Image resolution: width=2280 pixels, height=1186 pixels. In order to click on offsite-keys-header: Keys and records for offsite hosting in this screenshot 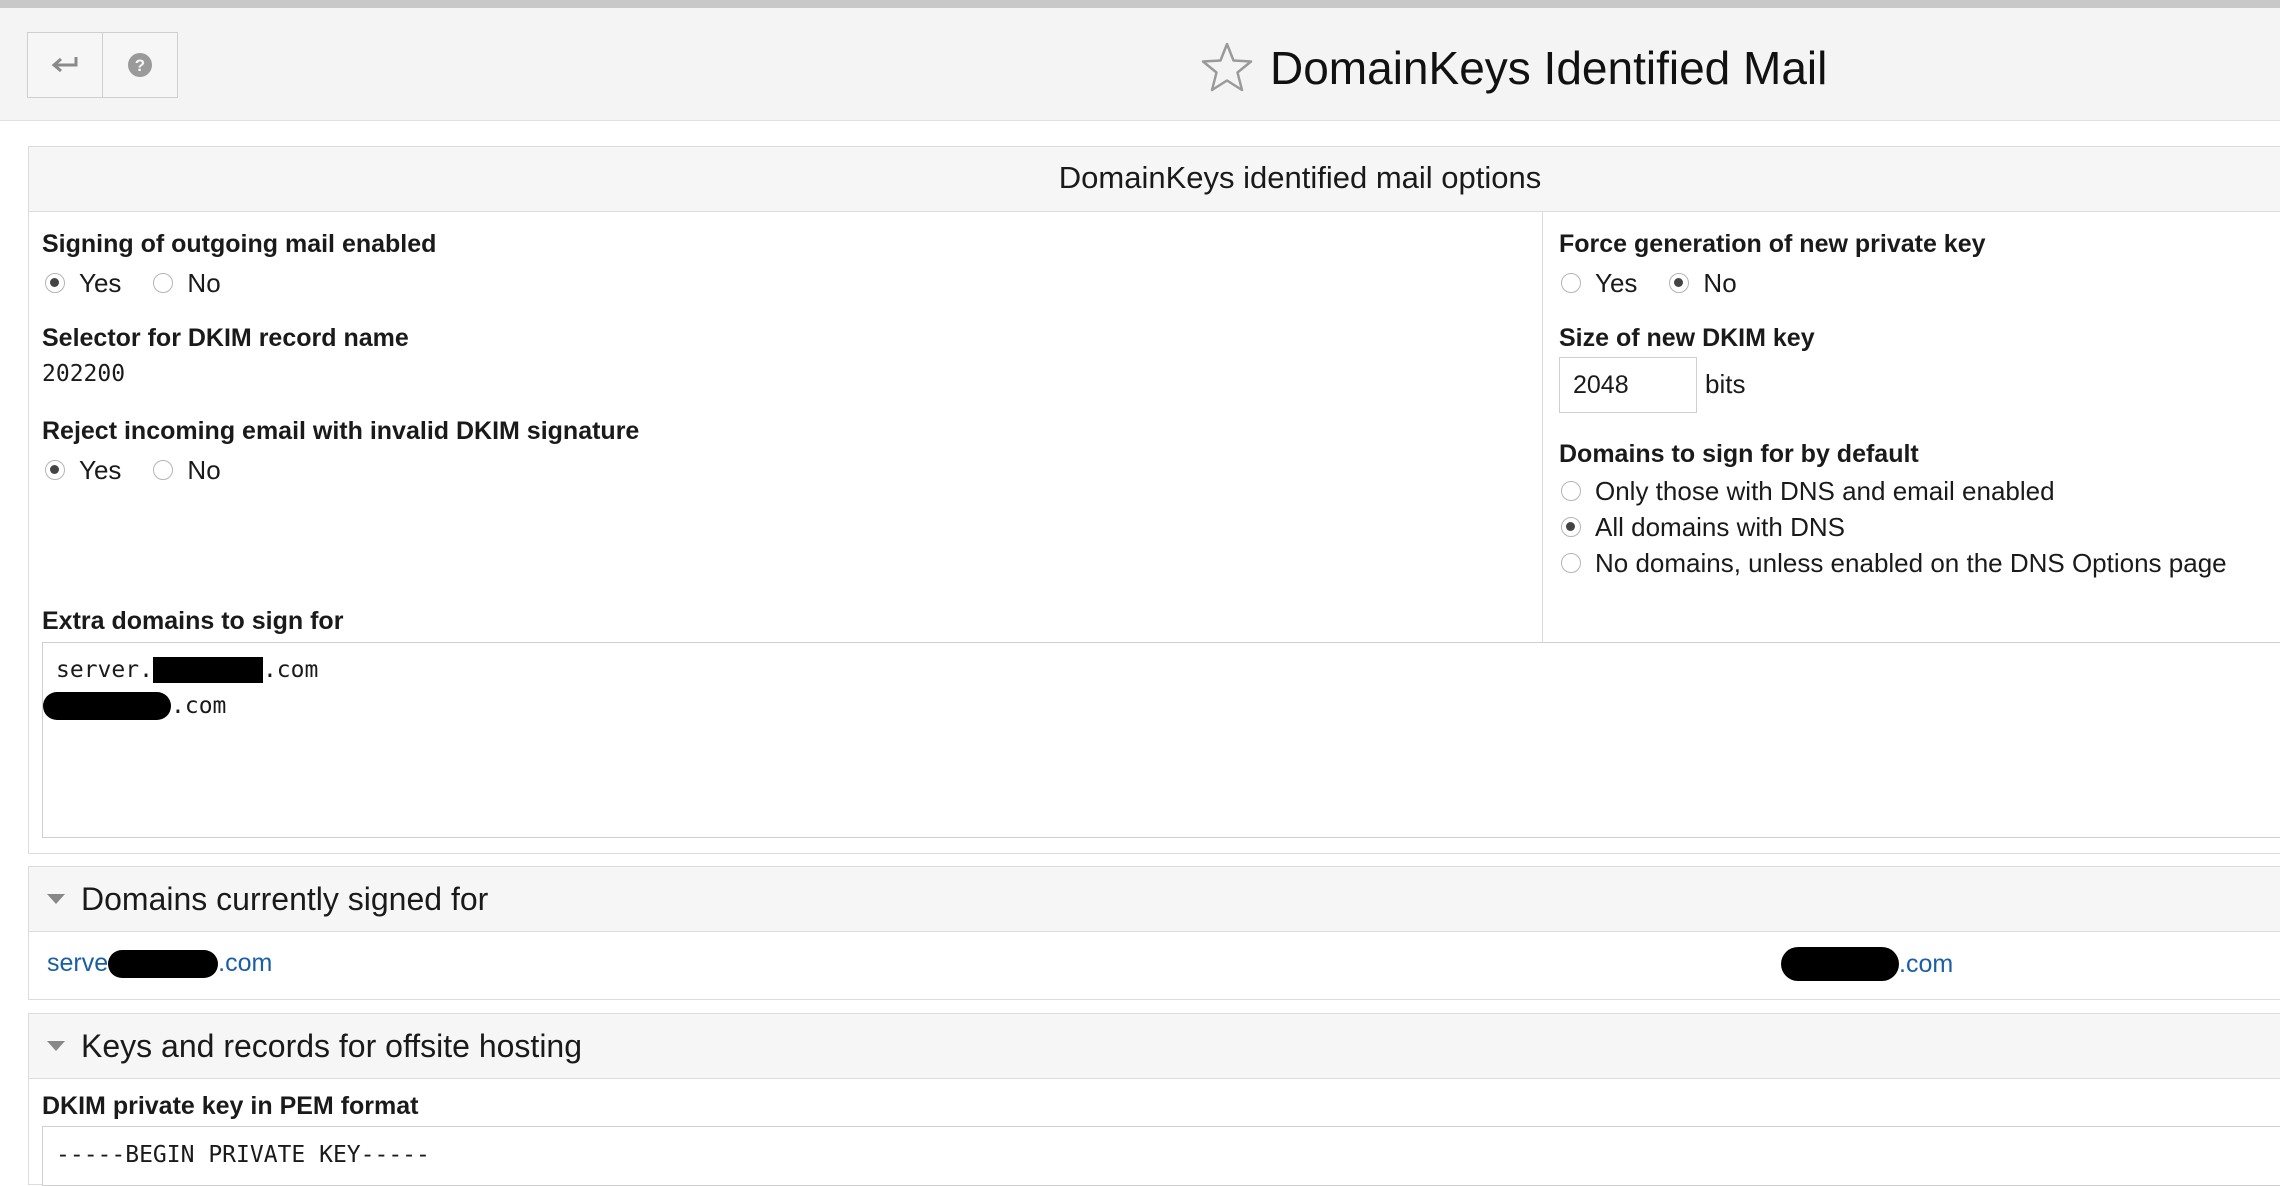, I will do `click(1154, 1046)`.